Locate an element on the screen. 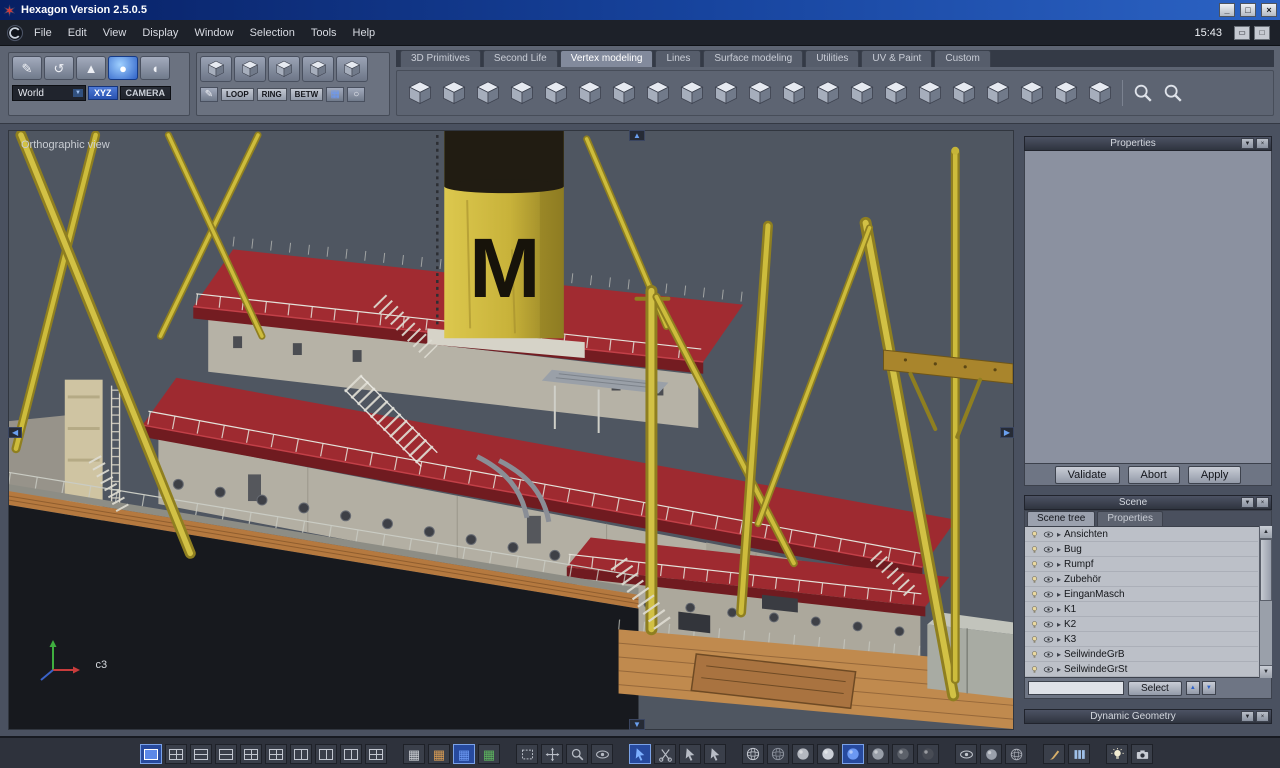  weld-points-tool-icon is located at coordinates (828, 93).